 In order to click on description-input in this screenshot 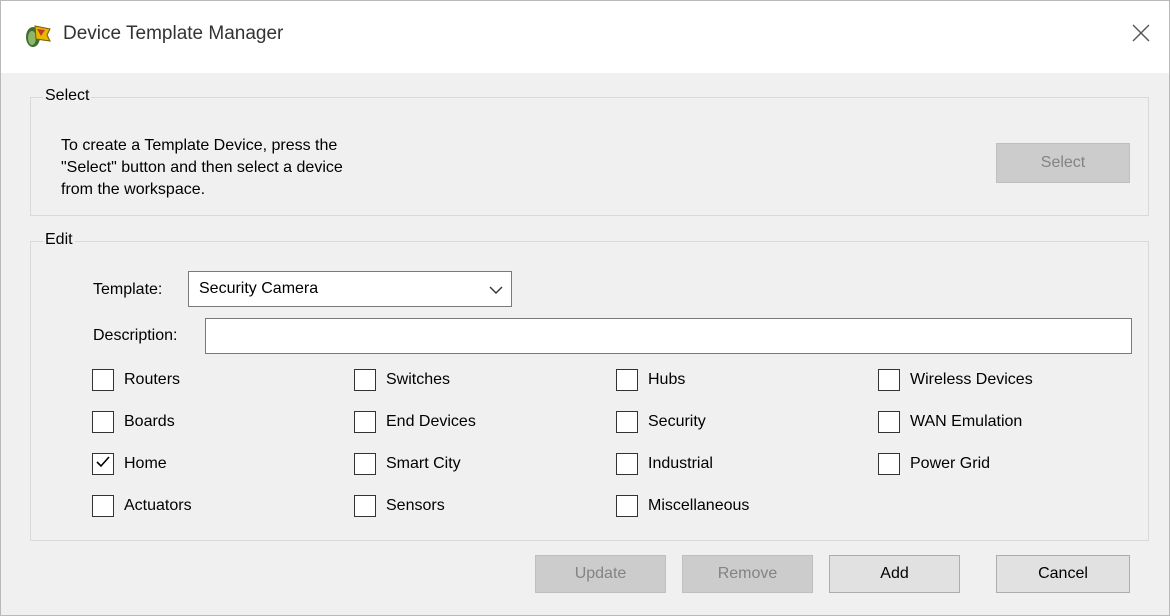, I will do `click(668, 336)`.